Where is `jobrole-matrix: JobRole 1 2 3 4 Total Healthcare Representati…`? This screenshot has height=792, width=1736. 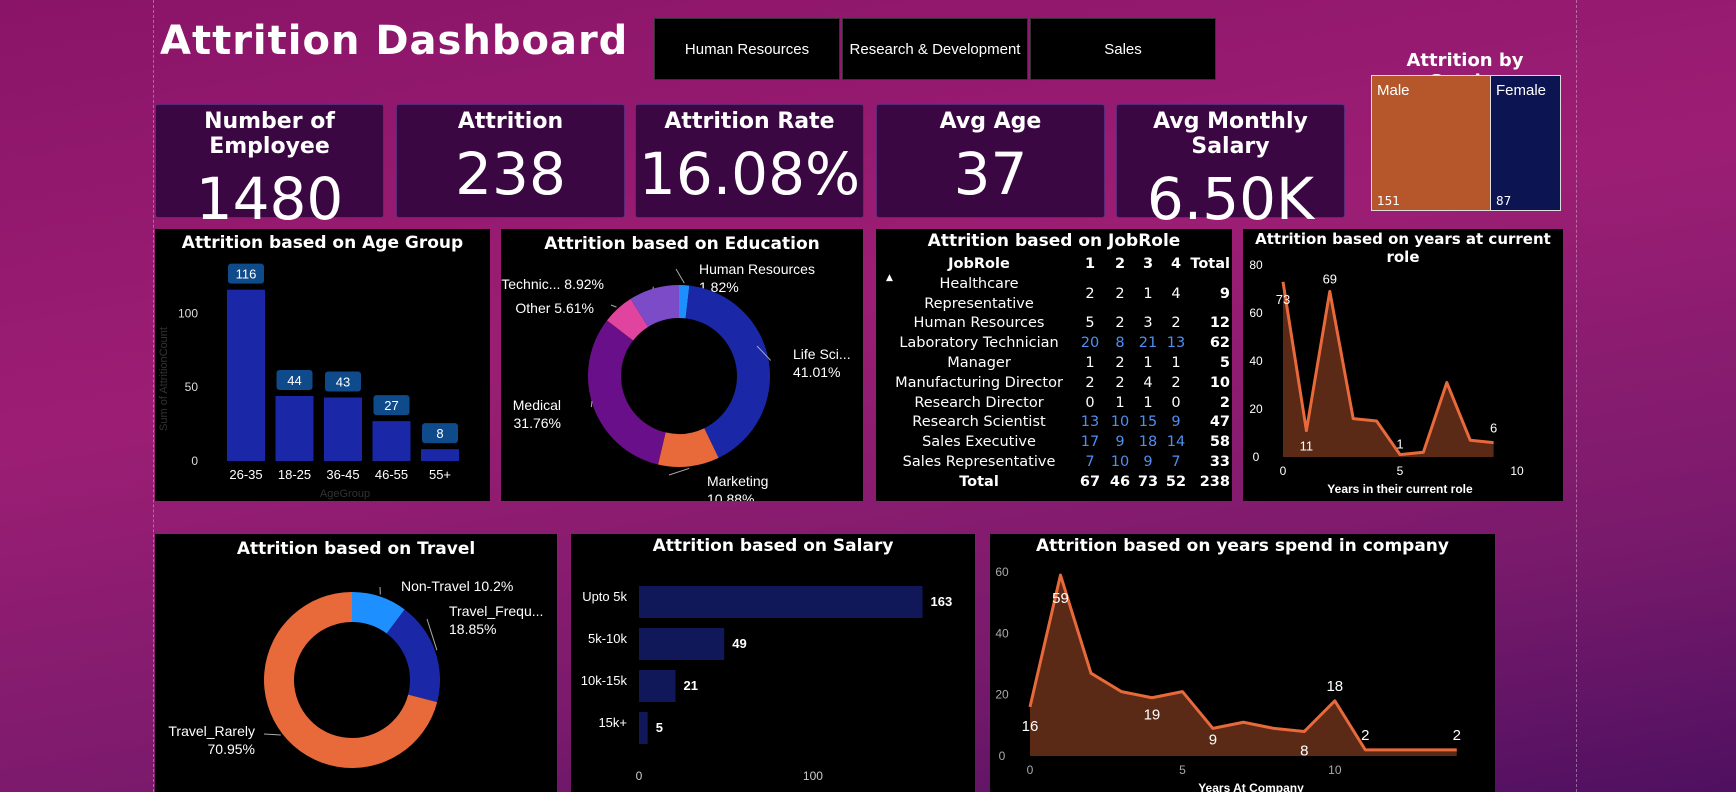 jobrole-matrix: JobRole 1 2 3 4 Total Healthcare Representati… is located at coordinates (1057, 374).